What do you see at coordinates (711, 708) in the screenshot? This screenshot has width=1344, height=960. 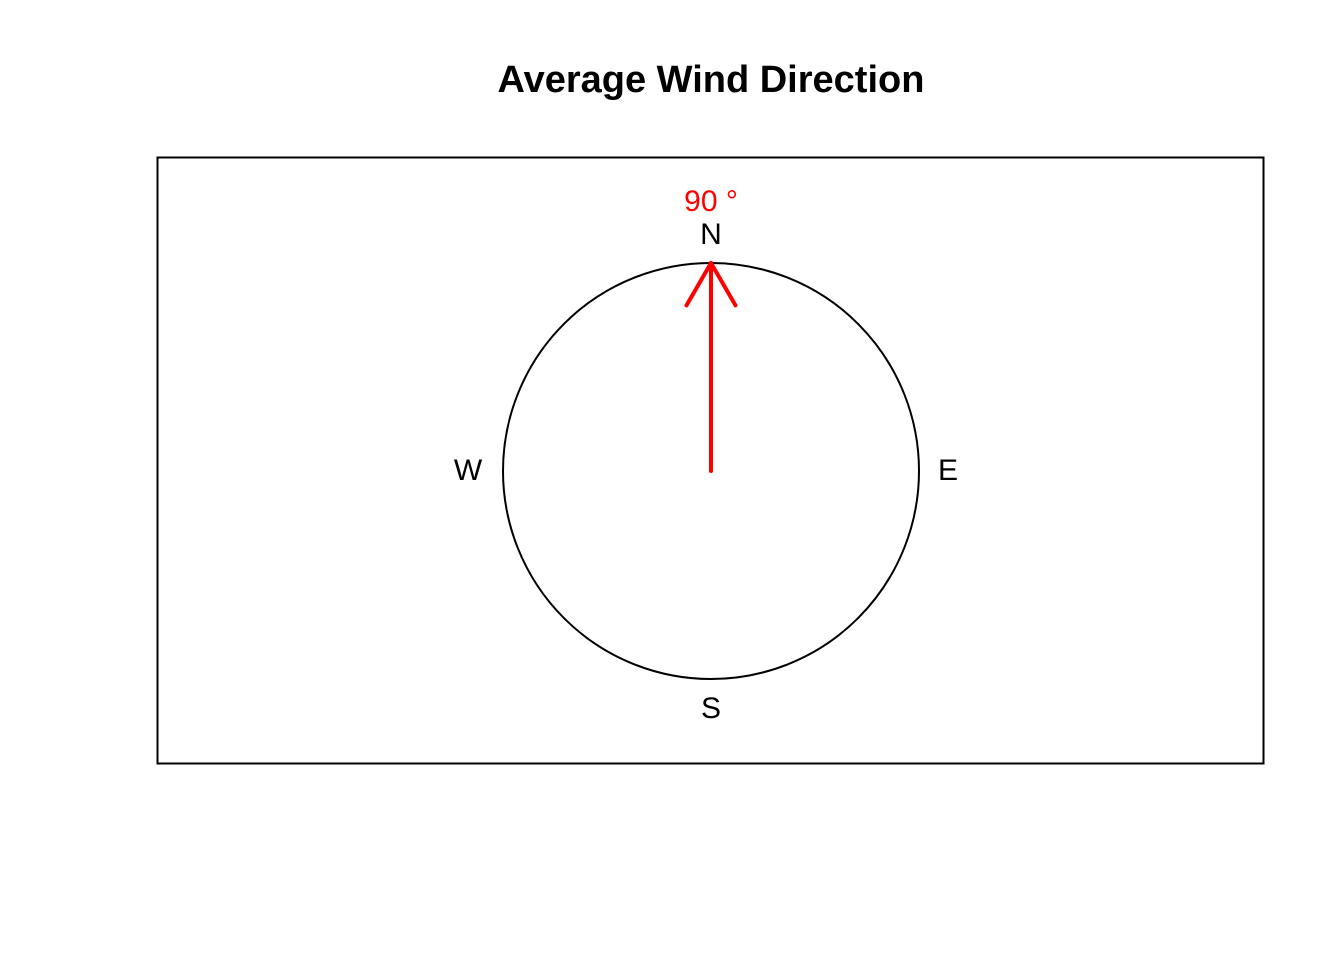 I see `south-label: S` at bounding box center [711, 708].